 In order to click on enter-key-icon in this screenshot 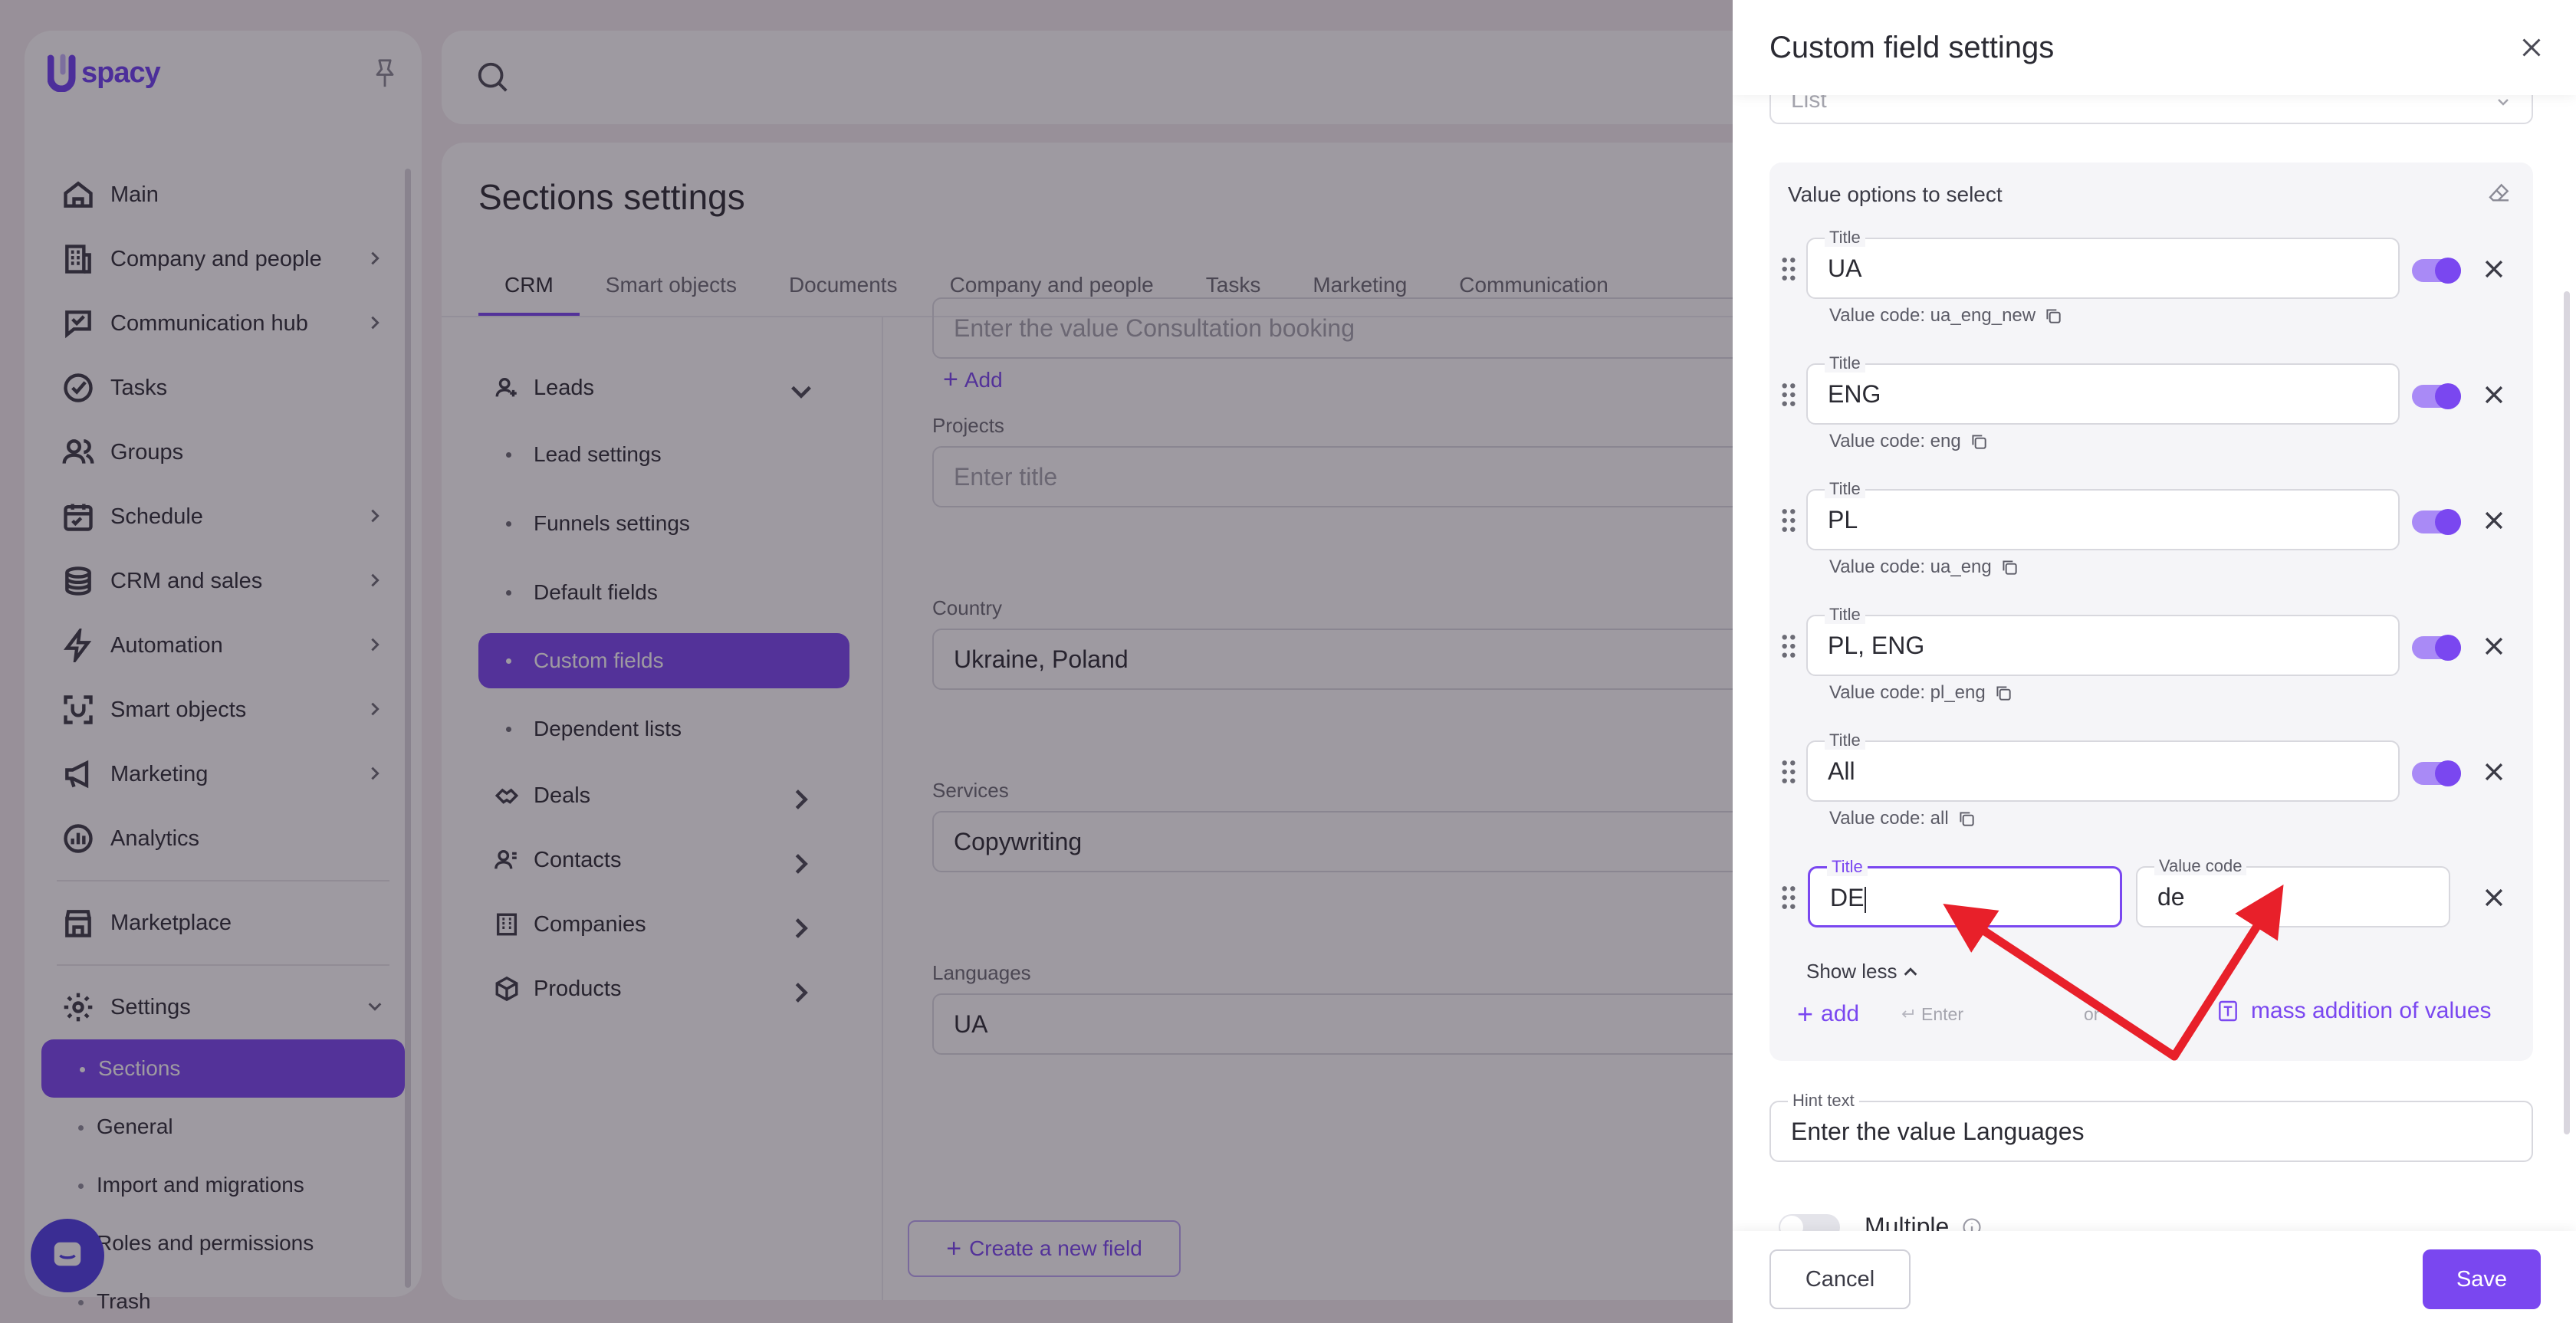, I will do `click(1907, 1013)`.